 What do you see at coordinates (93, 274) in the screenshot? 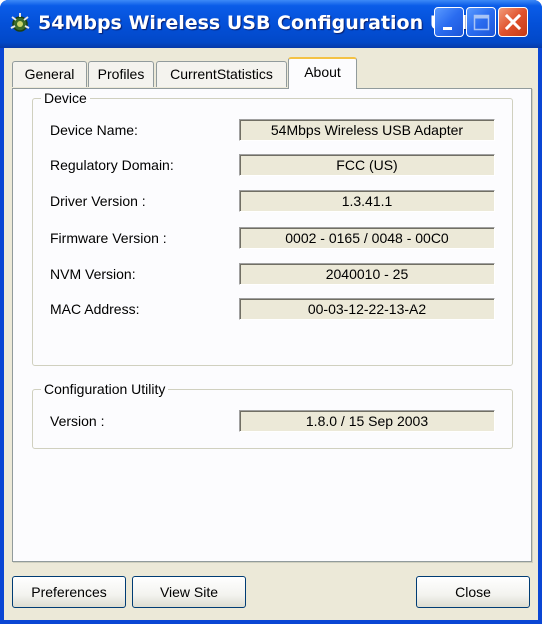
I see `nvm-version-label: NVM Version:` at bounding box center [93, 274].